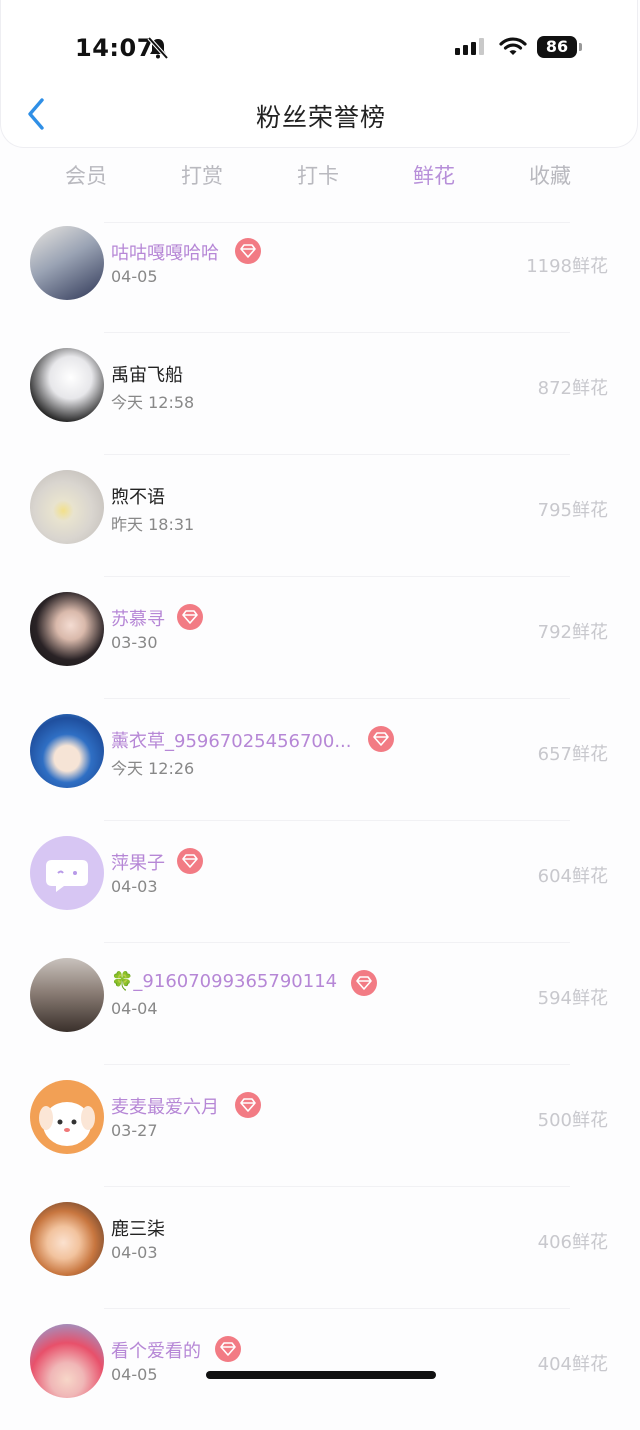  Describe the element at coordinates (165, 252) in the screenshot. I see `user-name: 咕咕嘎嘎哈哈` at that location.